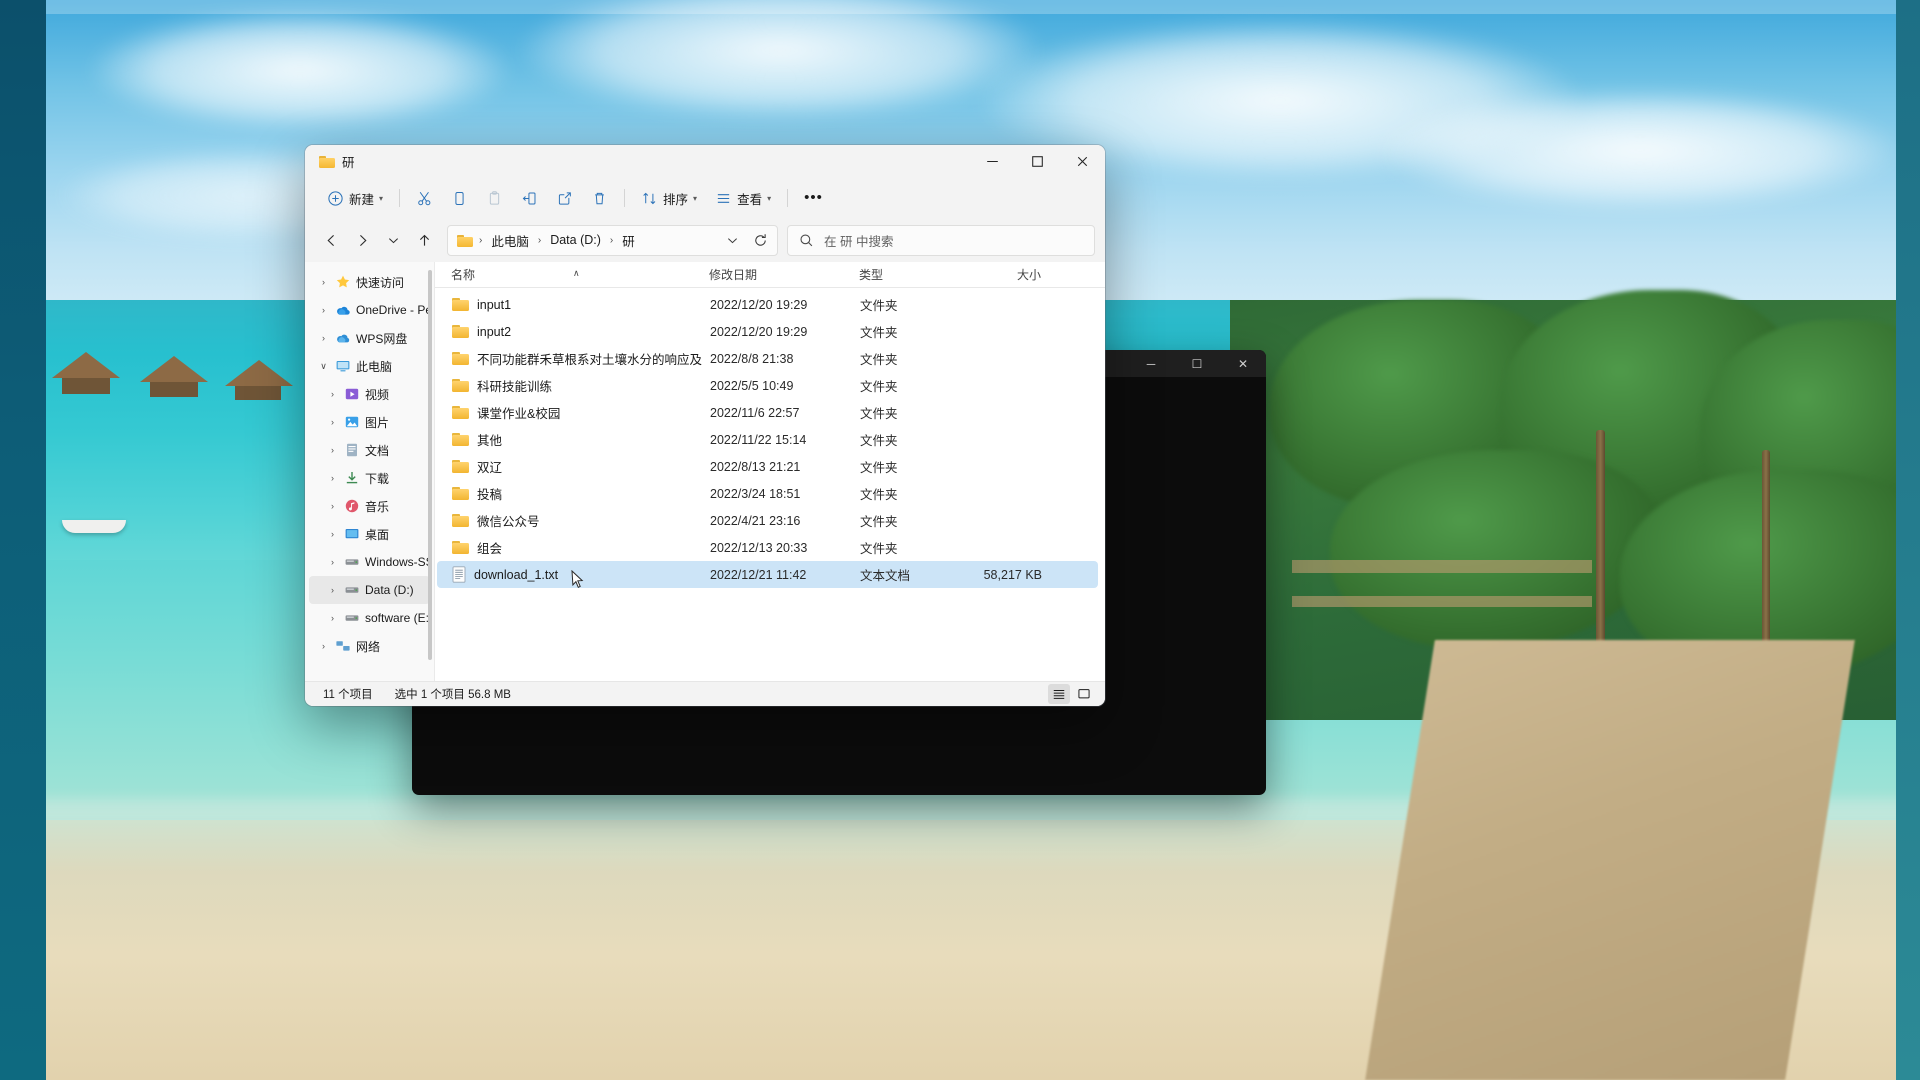  What do you see at coordinates (767, 439) in the screenshot?
I see `table-row: 其他 2022/11/22 15:14 文件夹` at bounding box center [767, 439].